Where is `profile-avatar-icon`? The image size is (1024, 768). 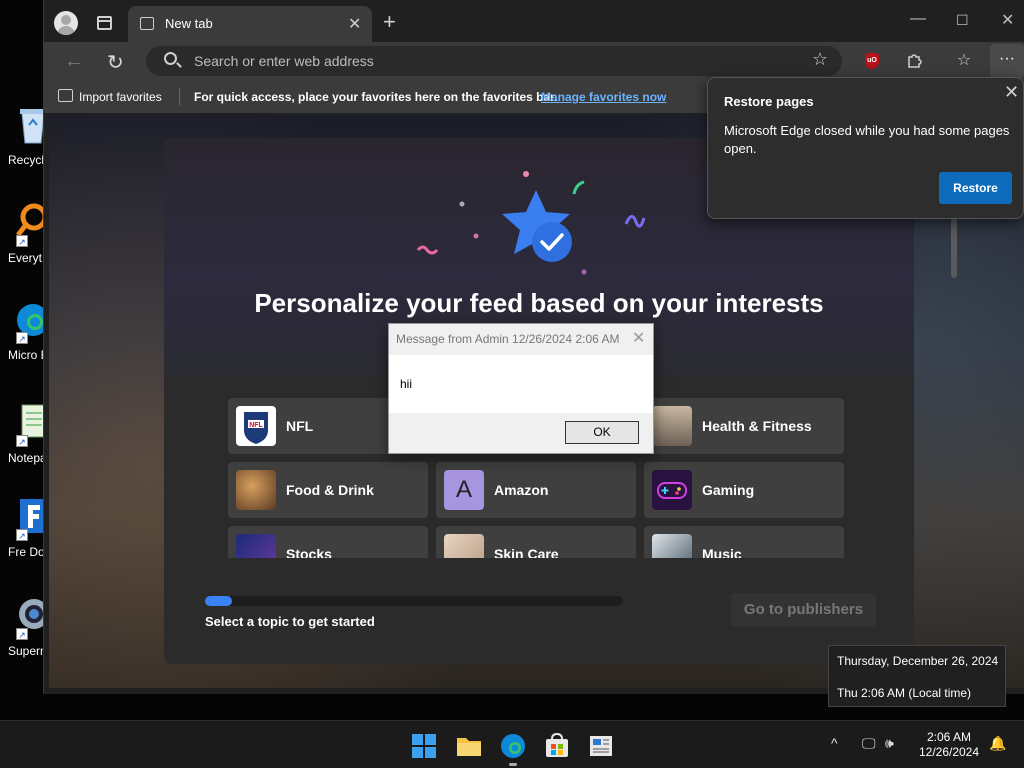
profile-avatar-icon is located at coordinates (66, 23).